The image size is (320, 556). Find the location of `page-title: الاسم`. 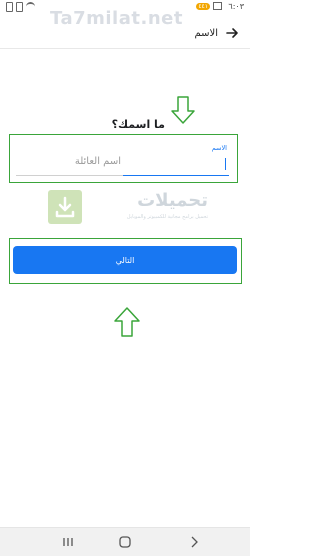

page-title: الاسم is located at coordinates (206, 33).